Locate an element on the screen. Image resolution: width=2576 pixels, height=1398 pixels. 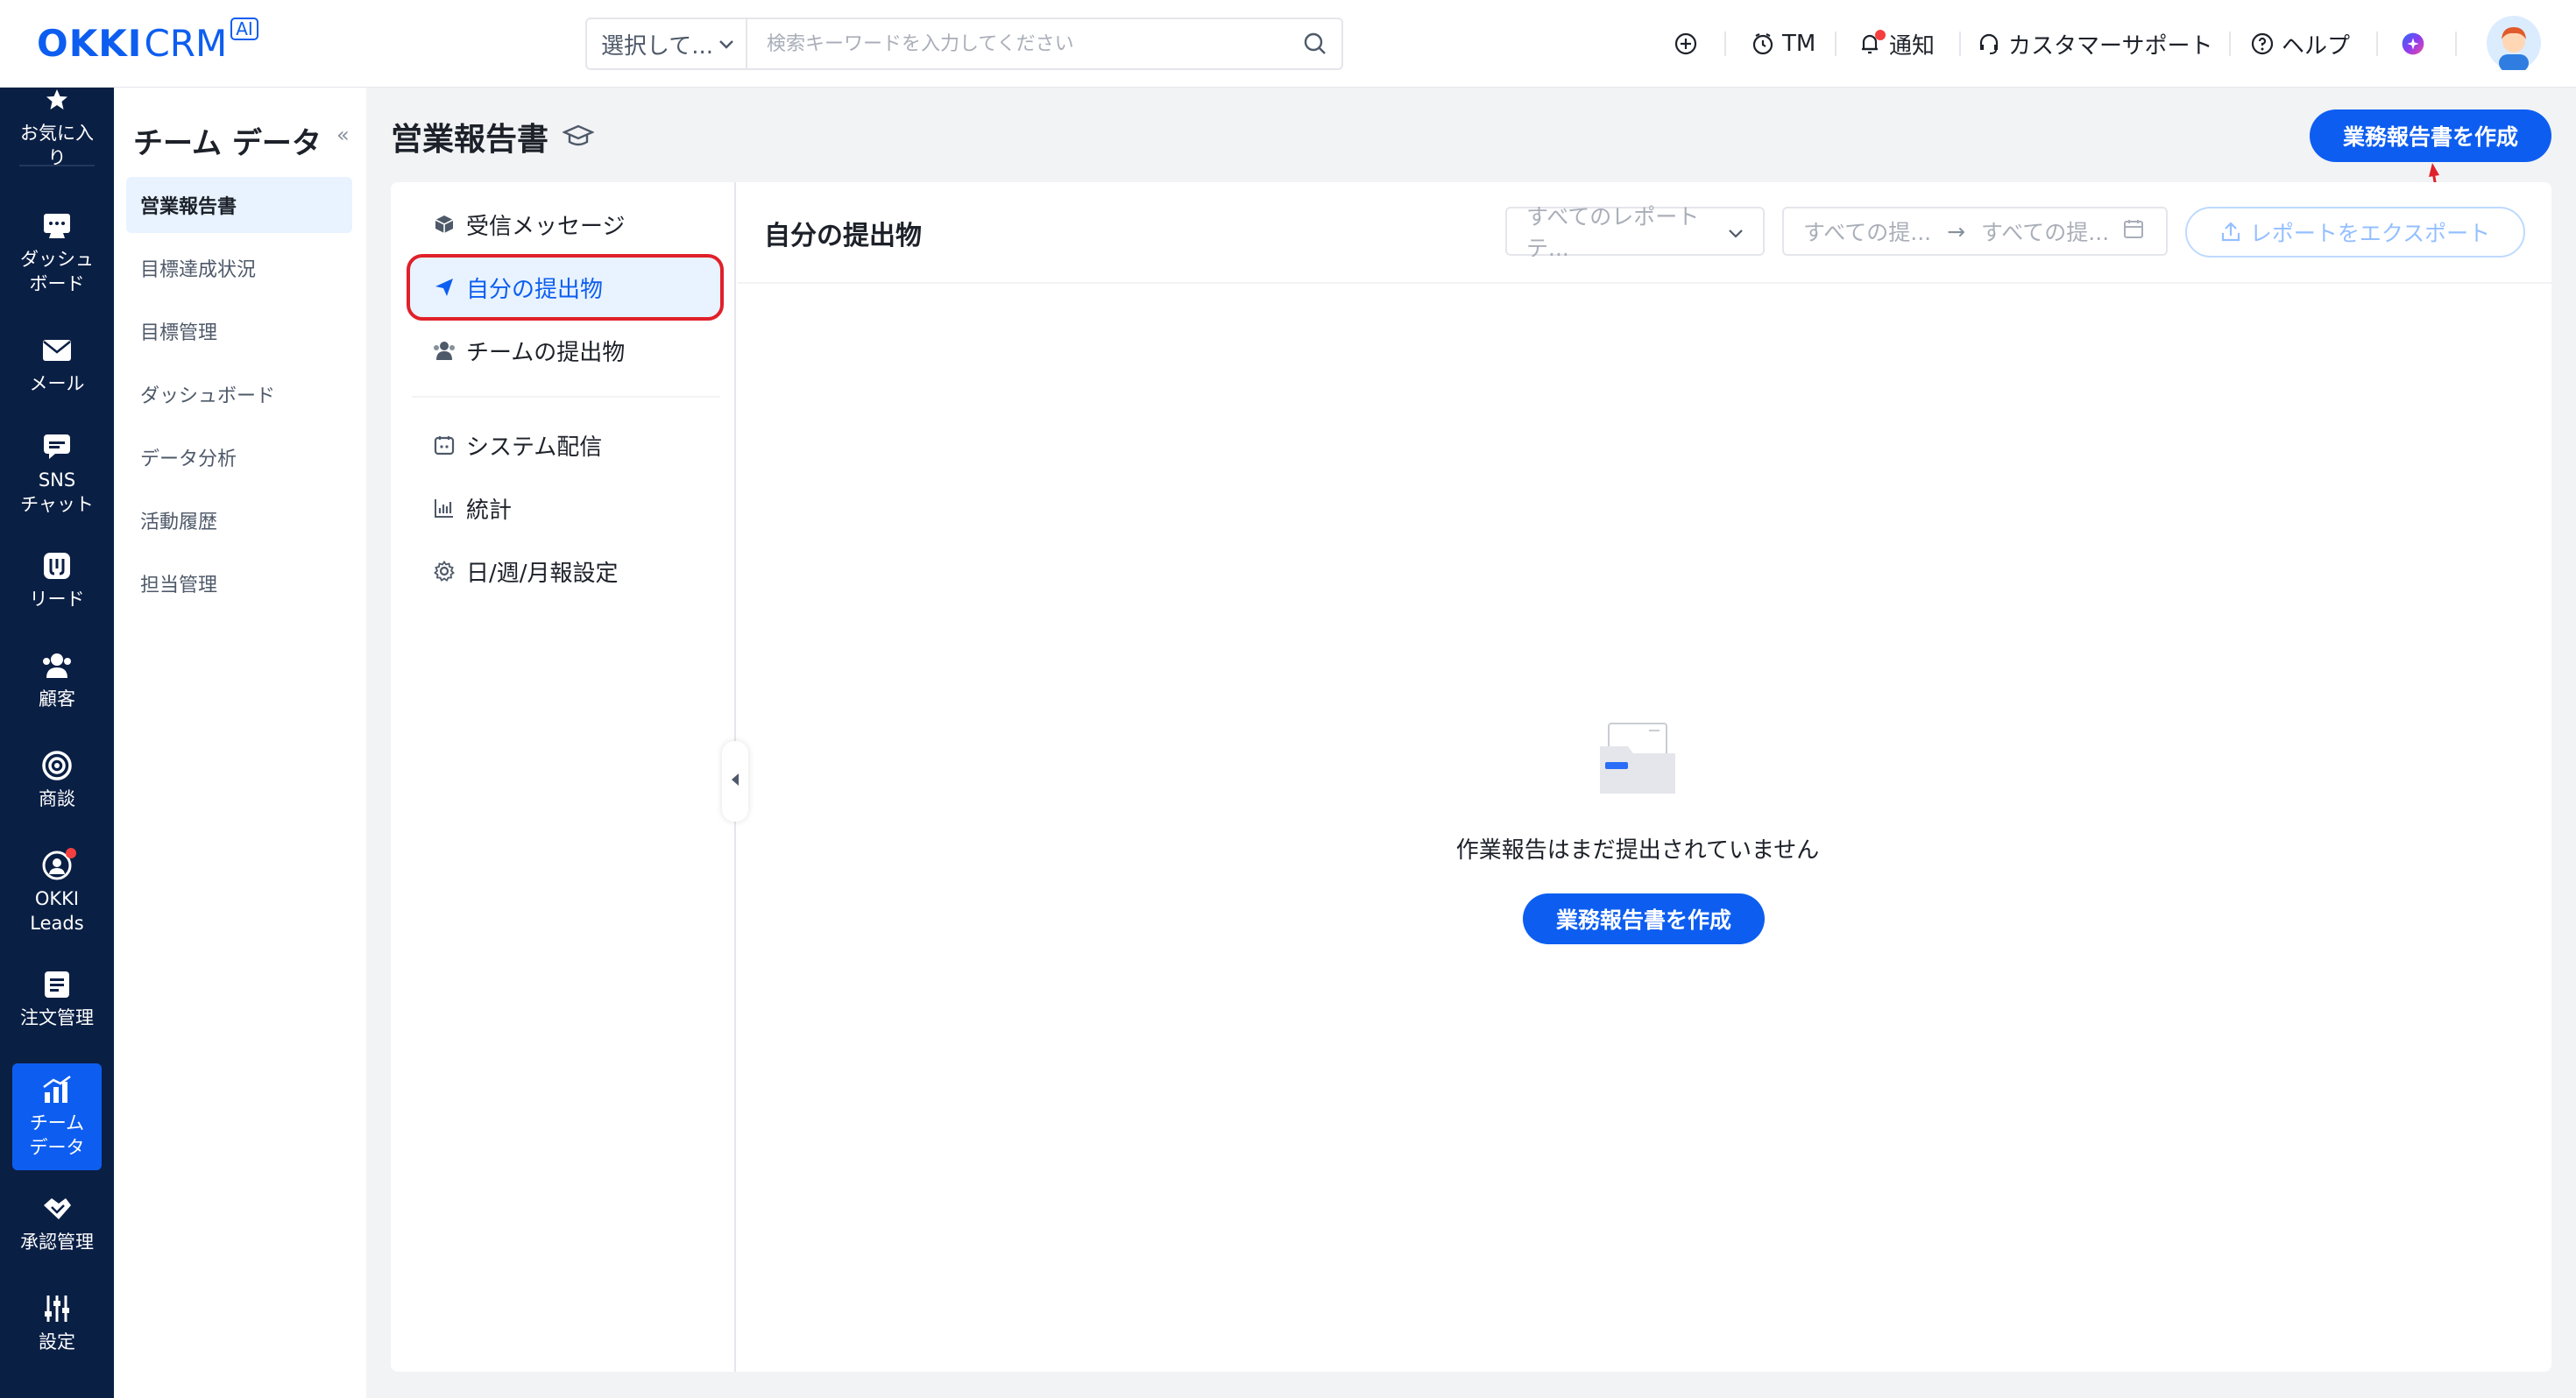
nav-label: 設定 is located at coordinates (57, 1341).